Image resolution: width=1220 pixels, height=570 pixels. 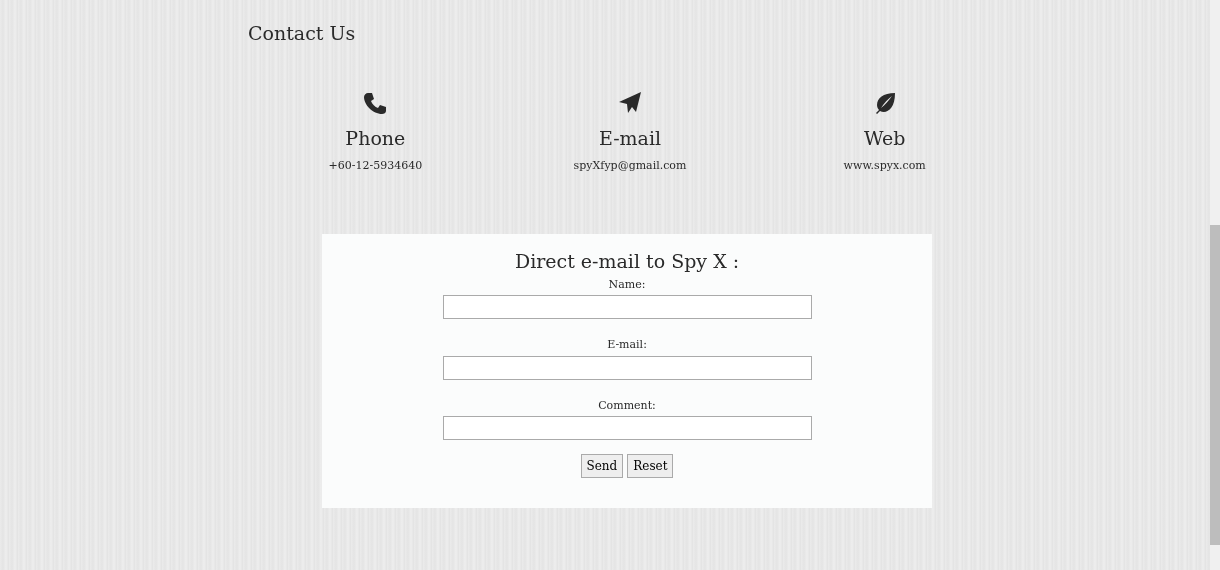 What do you see at coordinates (627, 345) in the screenshot?
I see `field-label: E-mail:` at bounding box center [627, 345].